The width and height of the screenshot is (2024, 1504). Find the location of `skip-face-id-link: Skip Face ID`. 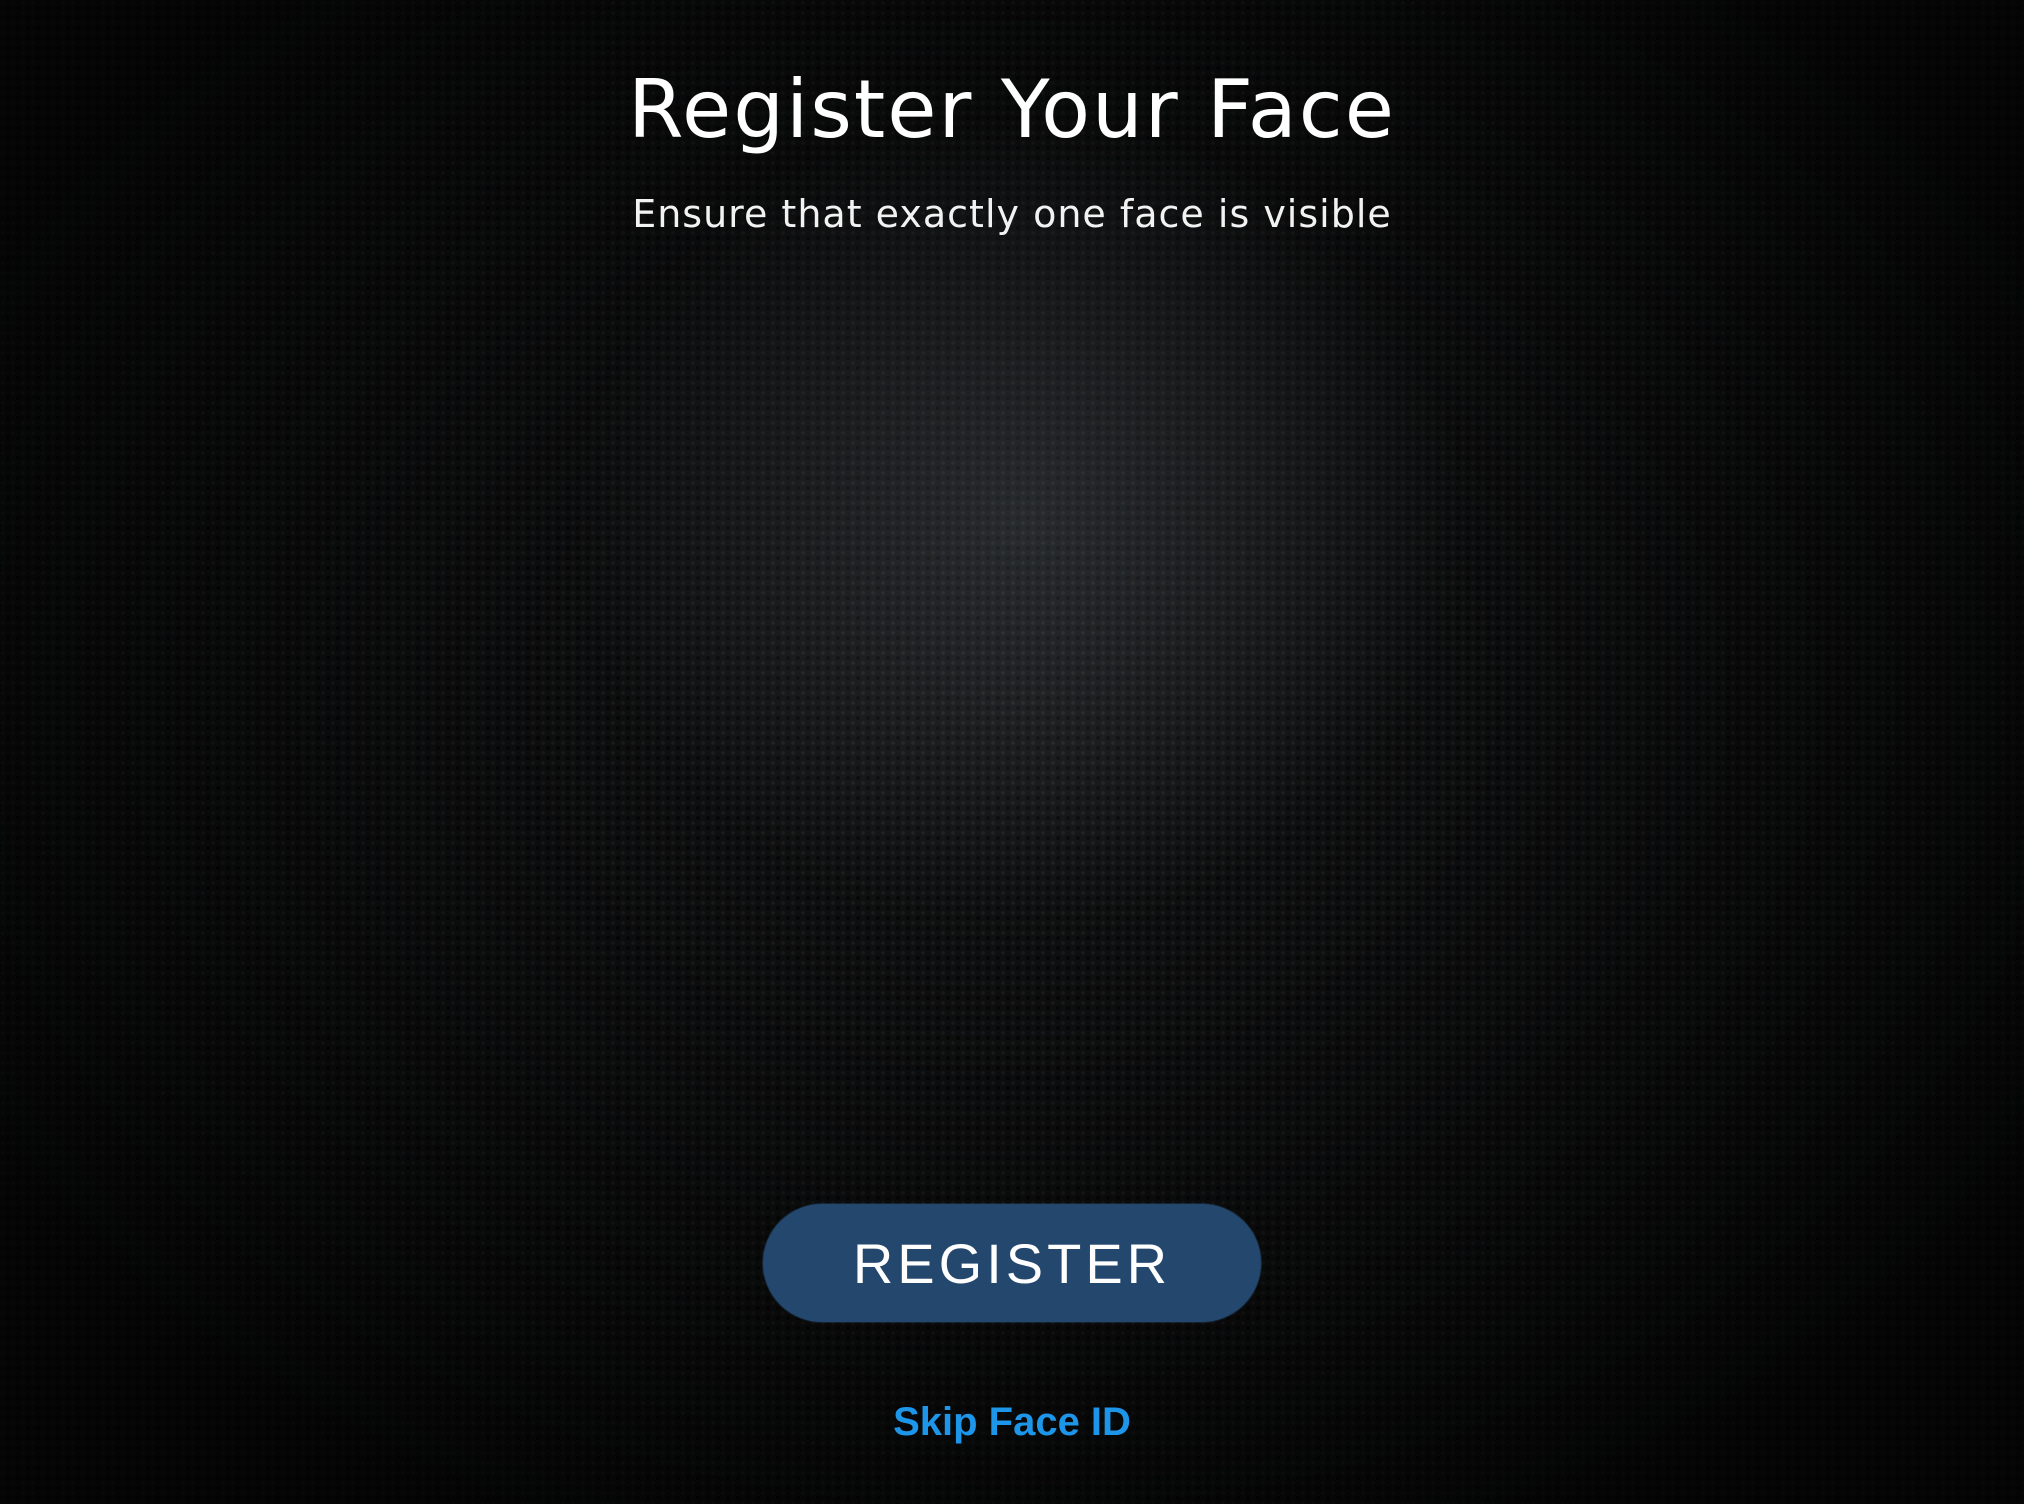

skip-face-id-link: Skip Face ID is located at coordinates (1012, 1422).